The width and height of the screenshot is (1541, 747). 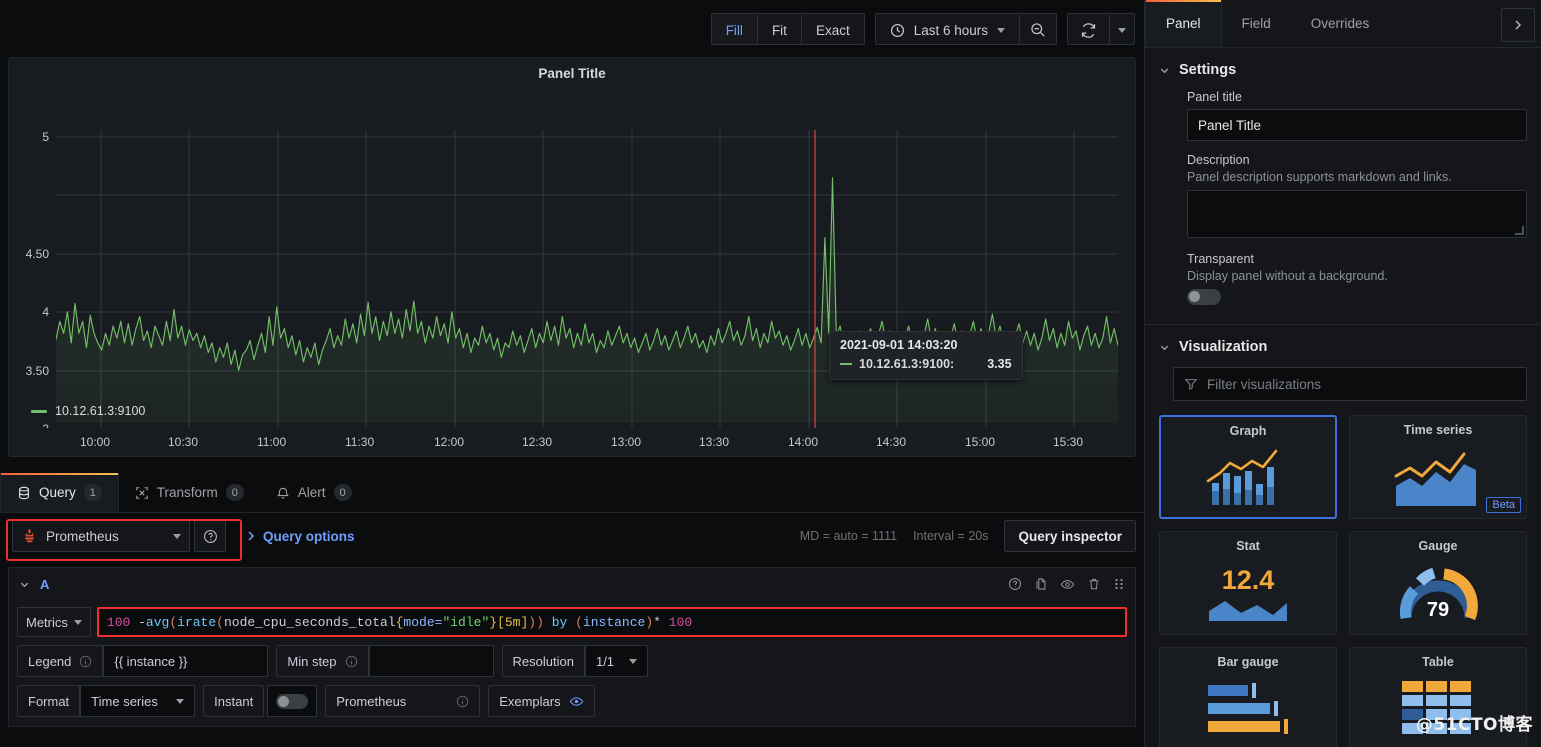 I want to click on fit-button: Fit, so click(x=779, y=29).